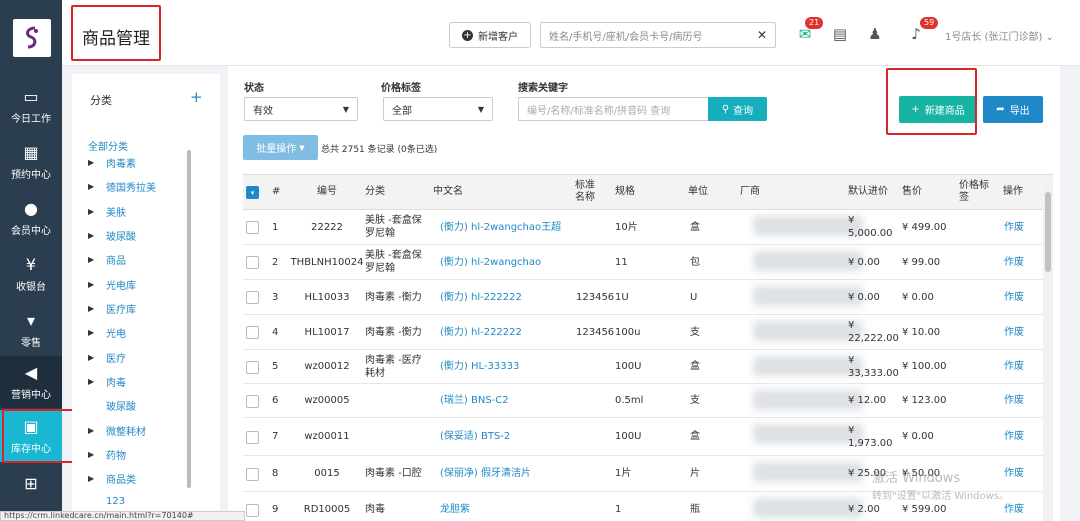 The image size is (1080, 521). I want to click on row-index: 2, so click(275, 262).